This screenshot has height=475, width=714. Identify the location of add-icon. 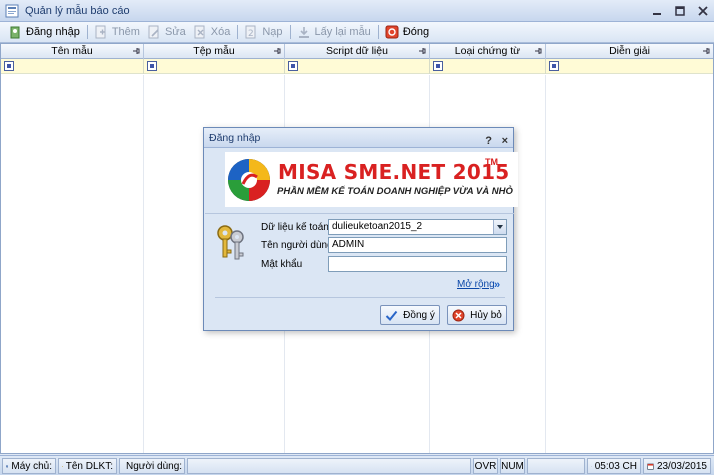
(100, 32).